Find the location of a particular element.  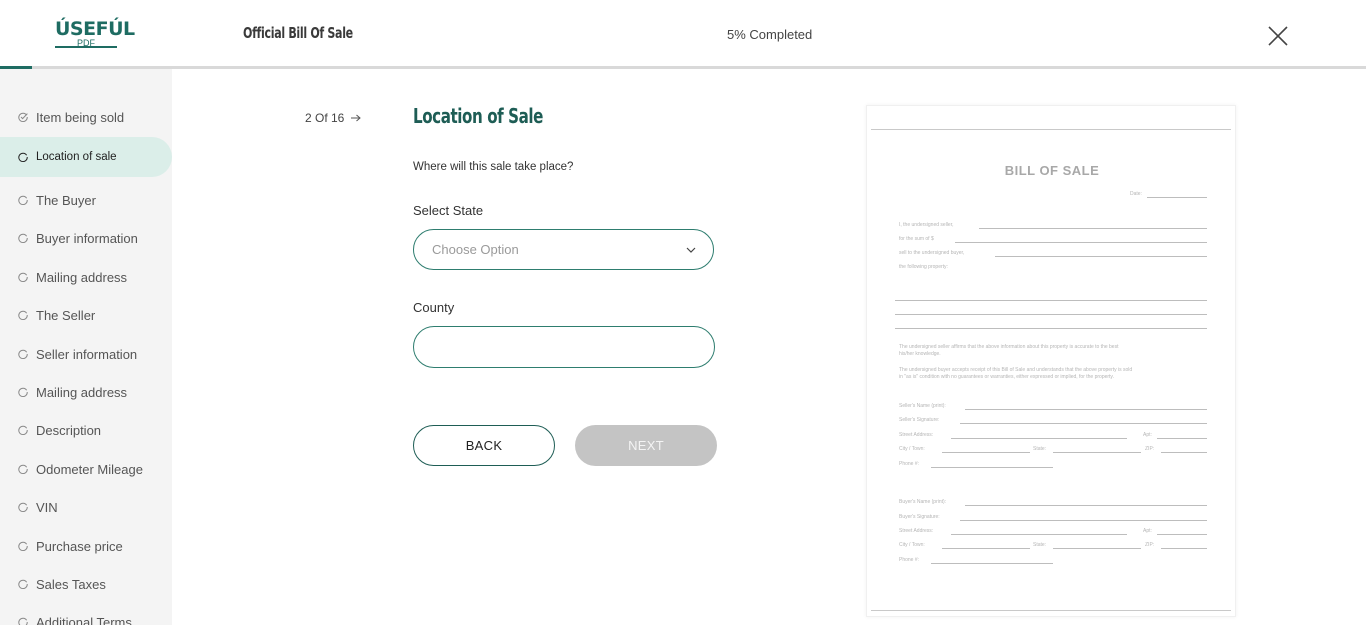

preview-zip: ZIP: is located at coordinates (1150, 449).